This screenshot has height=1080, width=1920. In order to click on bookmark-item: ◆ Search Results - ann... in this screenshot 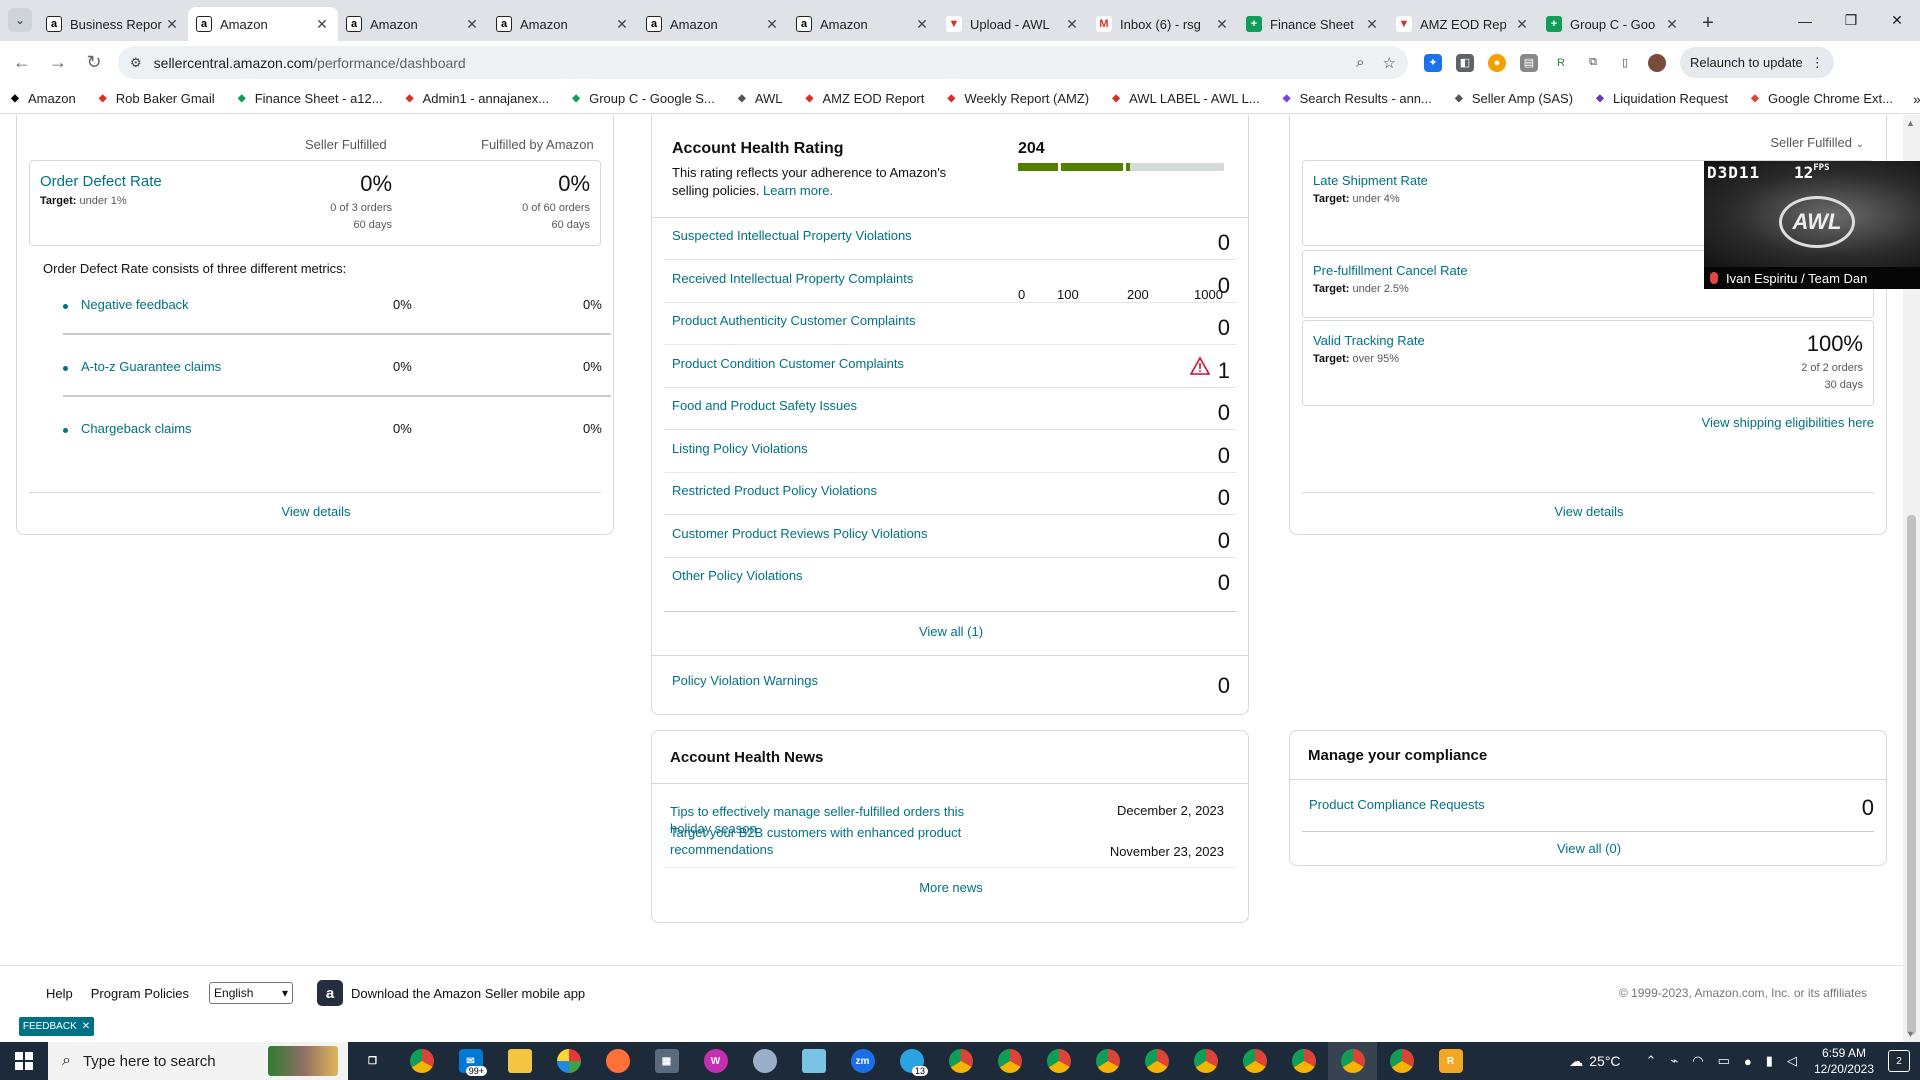, I will do `click(1356, 98)`.